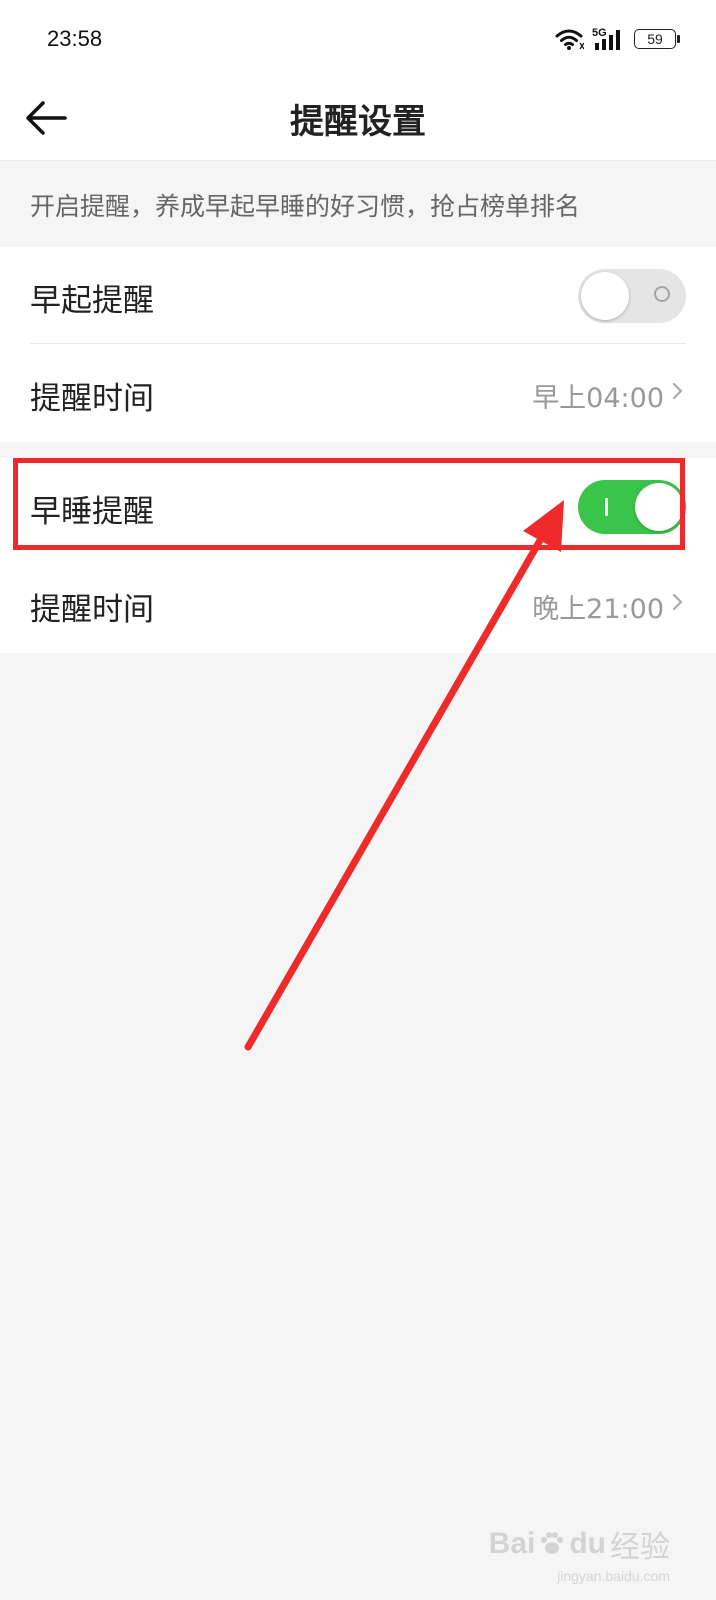 This screenshot has height=1600, width=716. I want to click on sleep-reminder-toggle, so click(632, 507).